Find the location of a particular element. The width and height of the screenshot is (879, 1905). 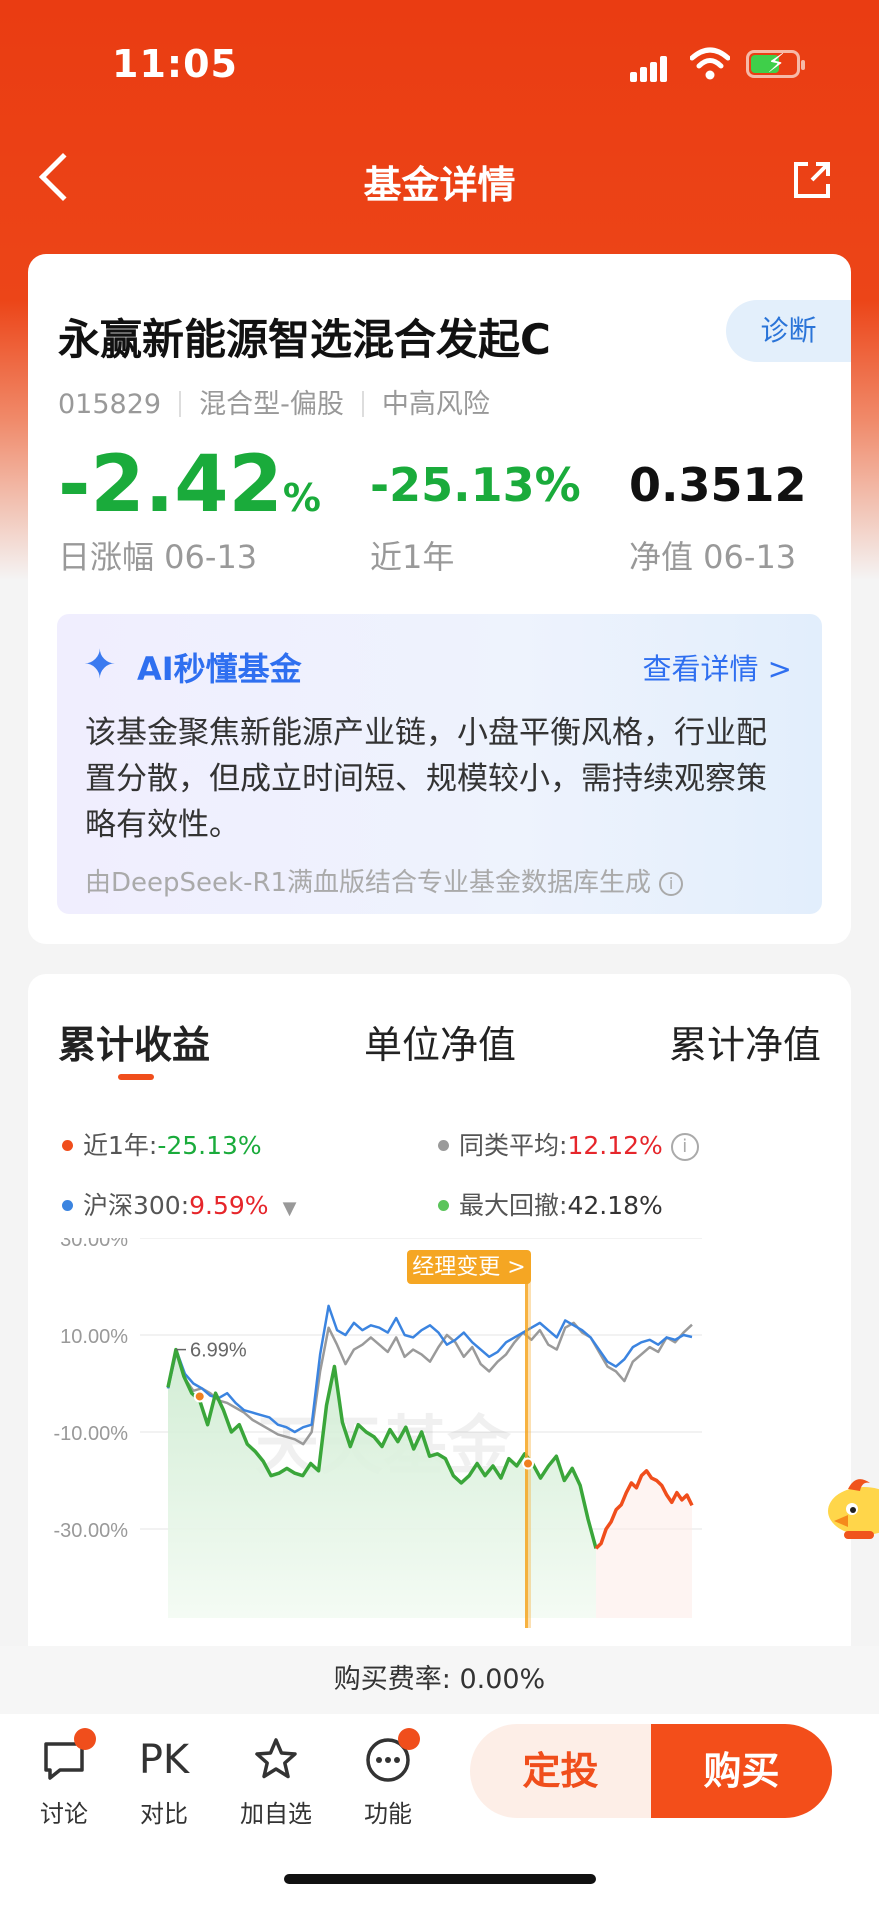

year-change-label: 近1年 is located at coordinates (412, 557).